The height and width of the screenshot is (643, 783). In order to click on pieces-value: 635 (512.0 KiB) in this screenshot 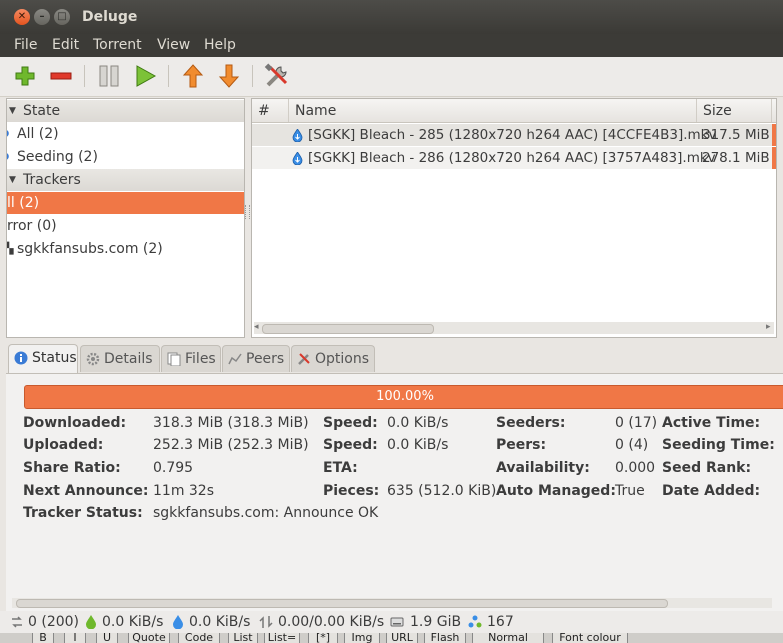, I will do `click(442, 491)`.